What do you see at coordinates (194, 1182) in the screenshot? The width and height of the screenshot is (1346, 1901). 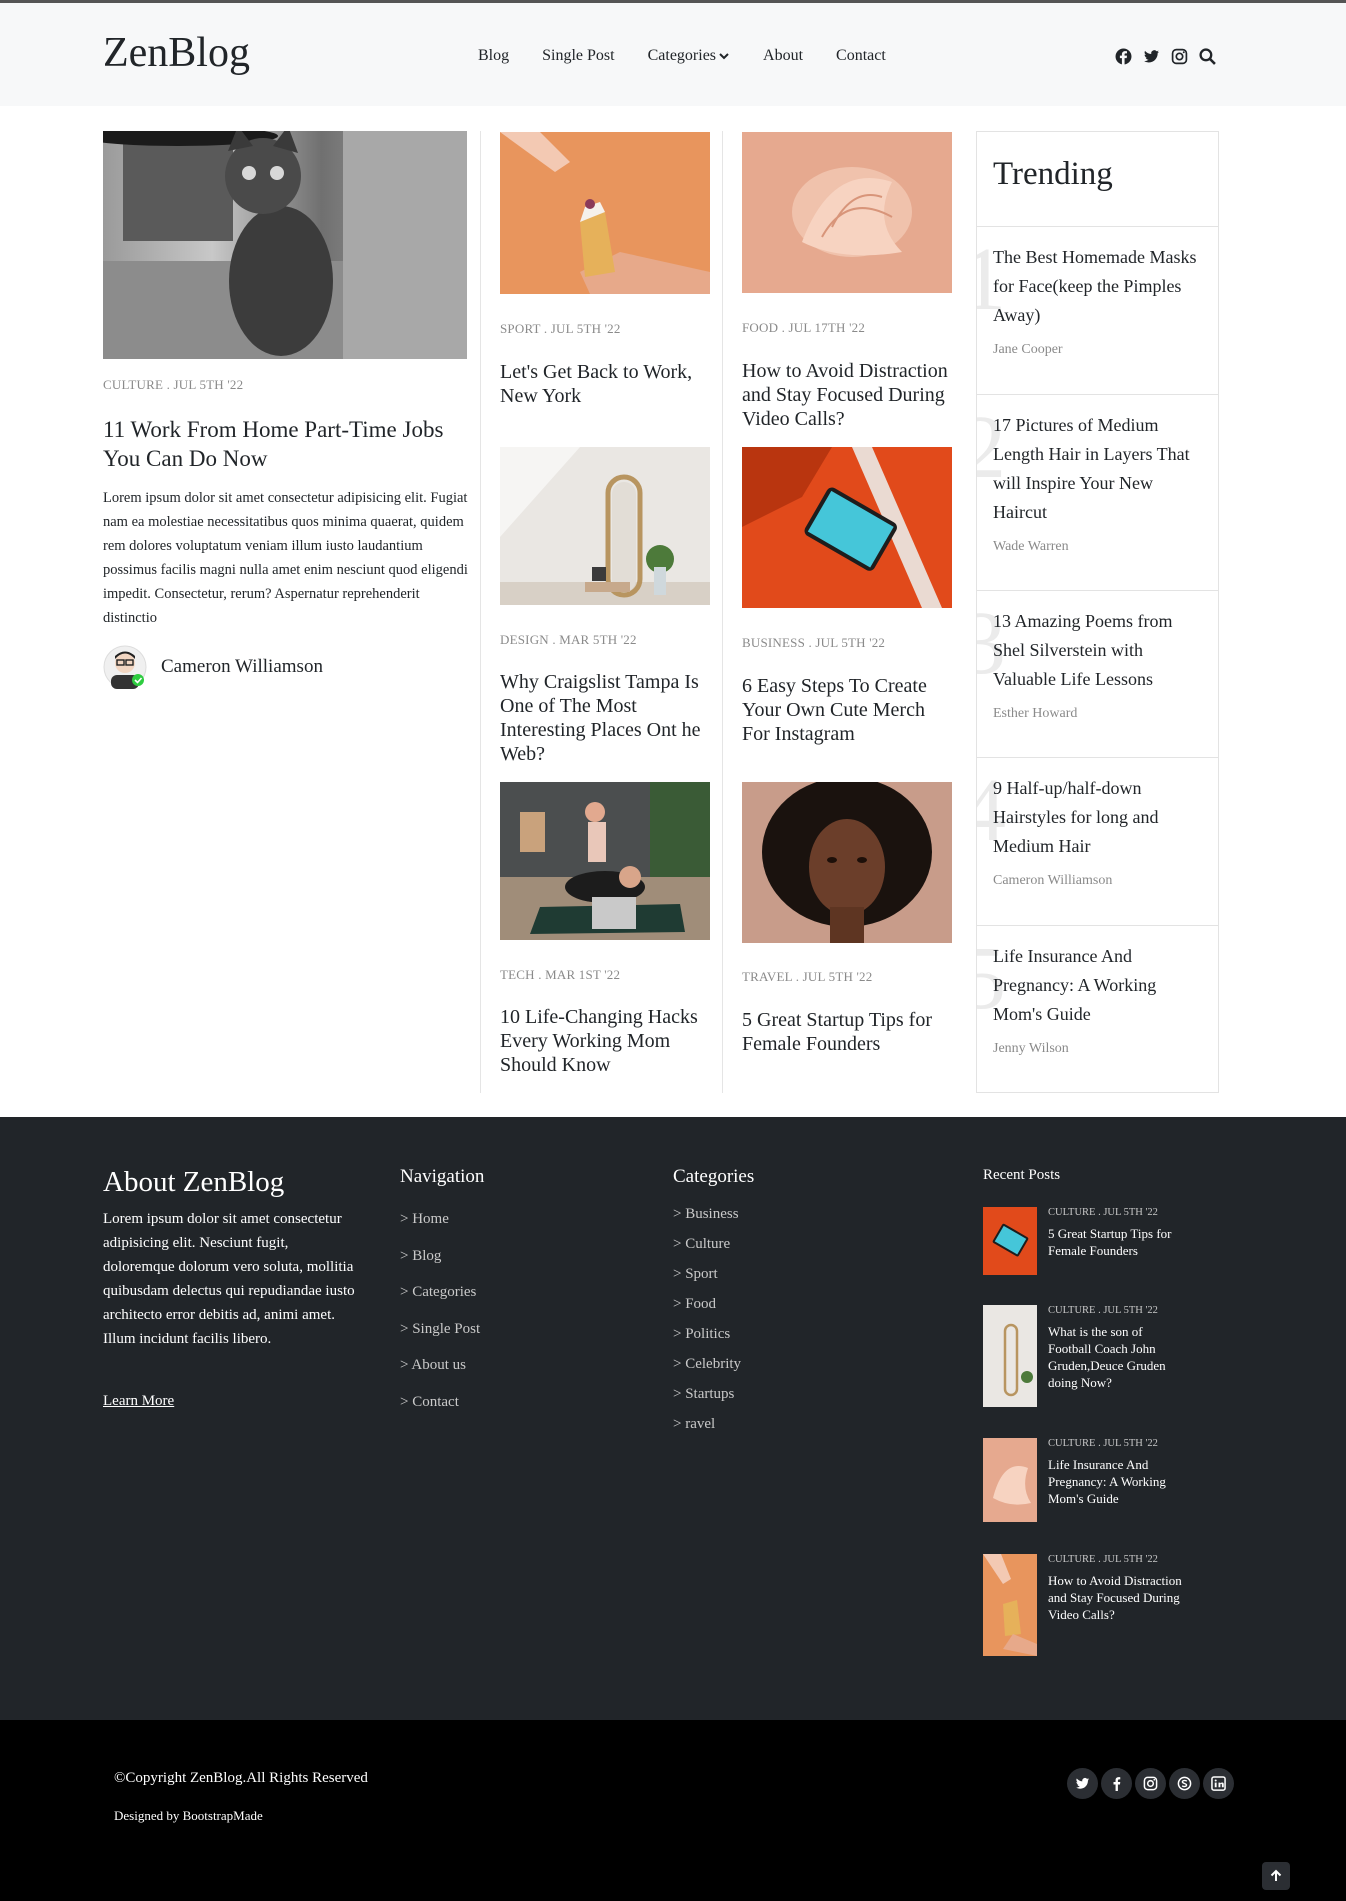 I see `footer-about-heading: About ZenBlog` at bounding box center [194, 1182].